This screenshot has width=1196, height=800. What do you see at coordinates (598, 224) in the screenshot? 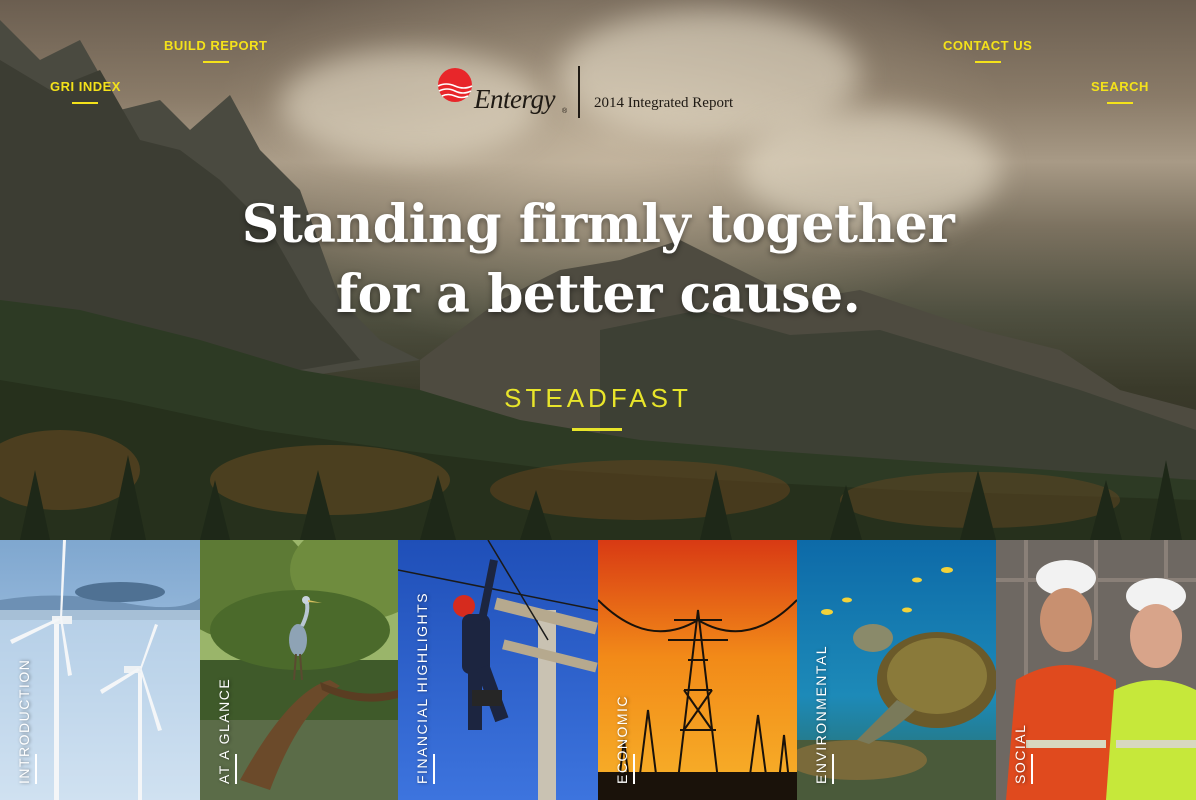
I see `headline-line-1: Standing firmly together` at bounding box center [598, 224].